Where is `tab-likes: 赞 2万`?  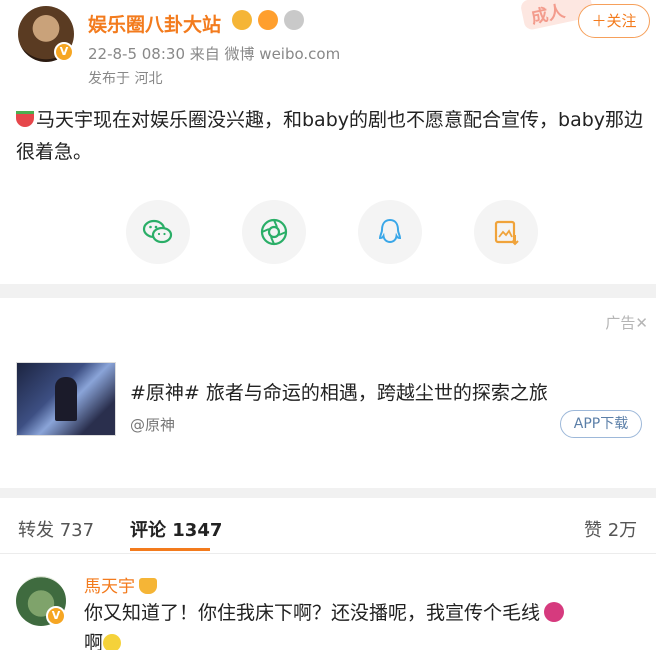
tab-likes: 赞 2万 is located at coordinates (610, 529).